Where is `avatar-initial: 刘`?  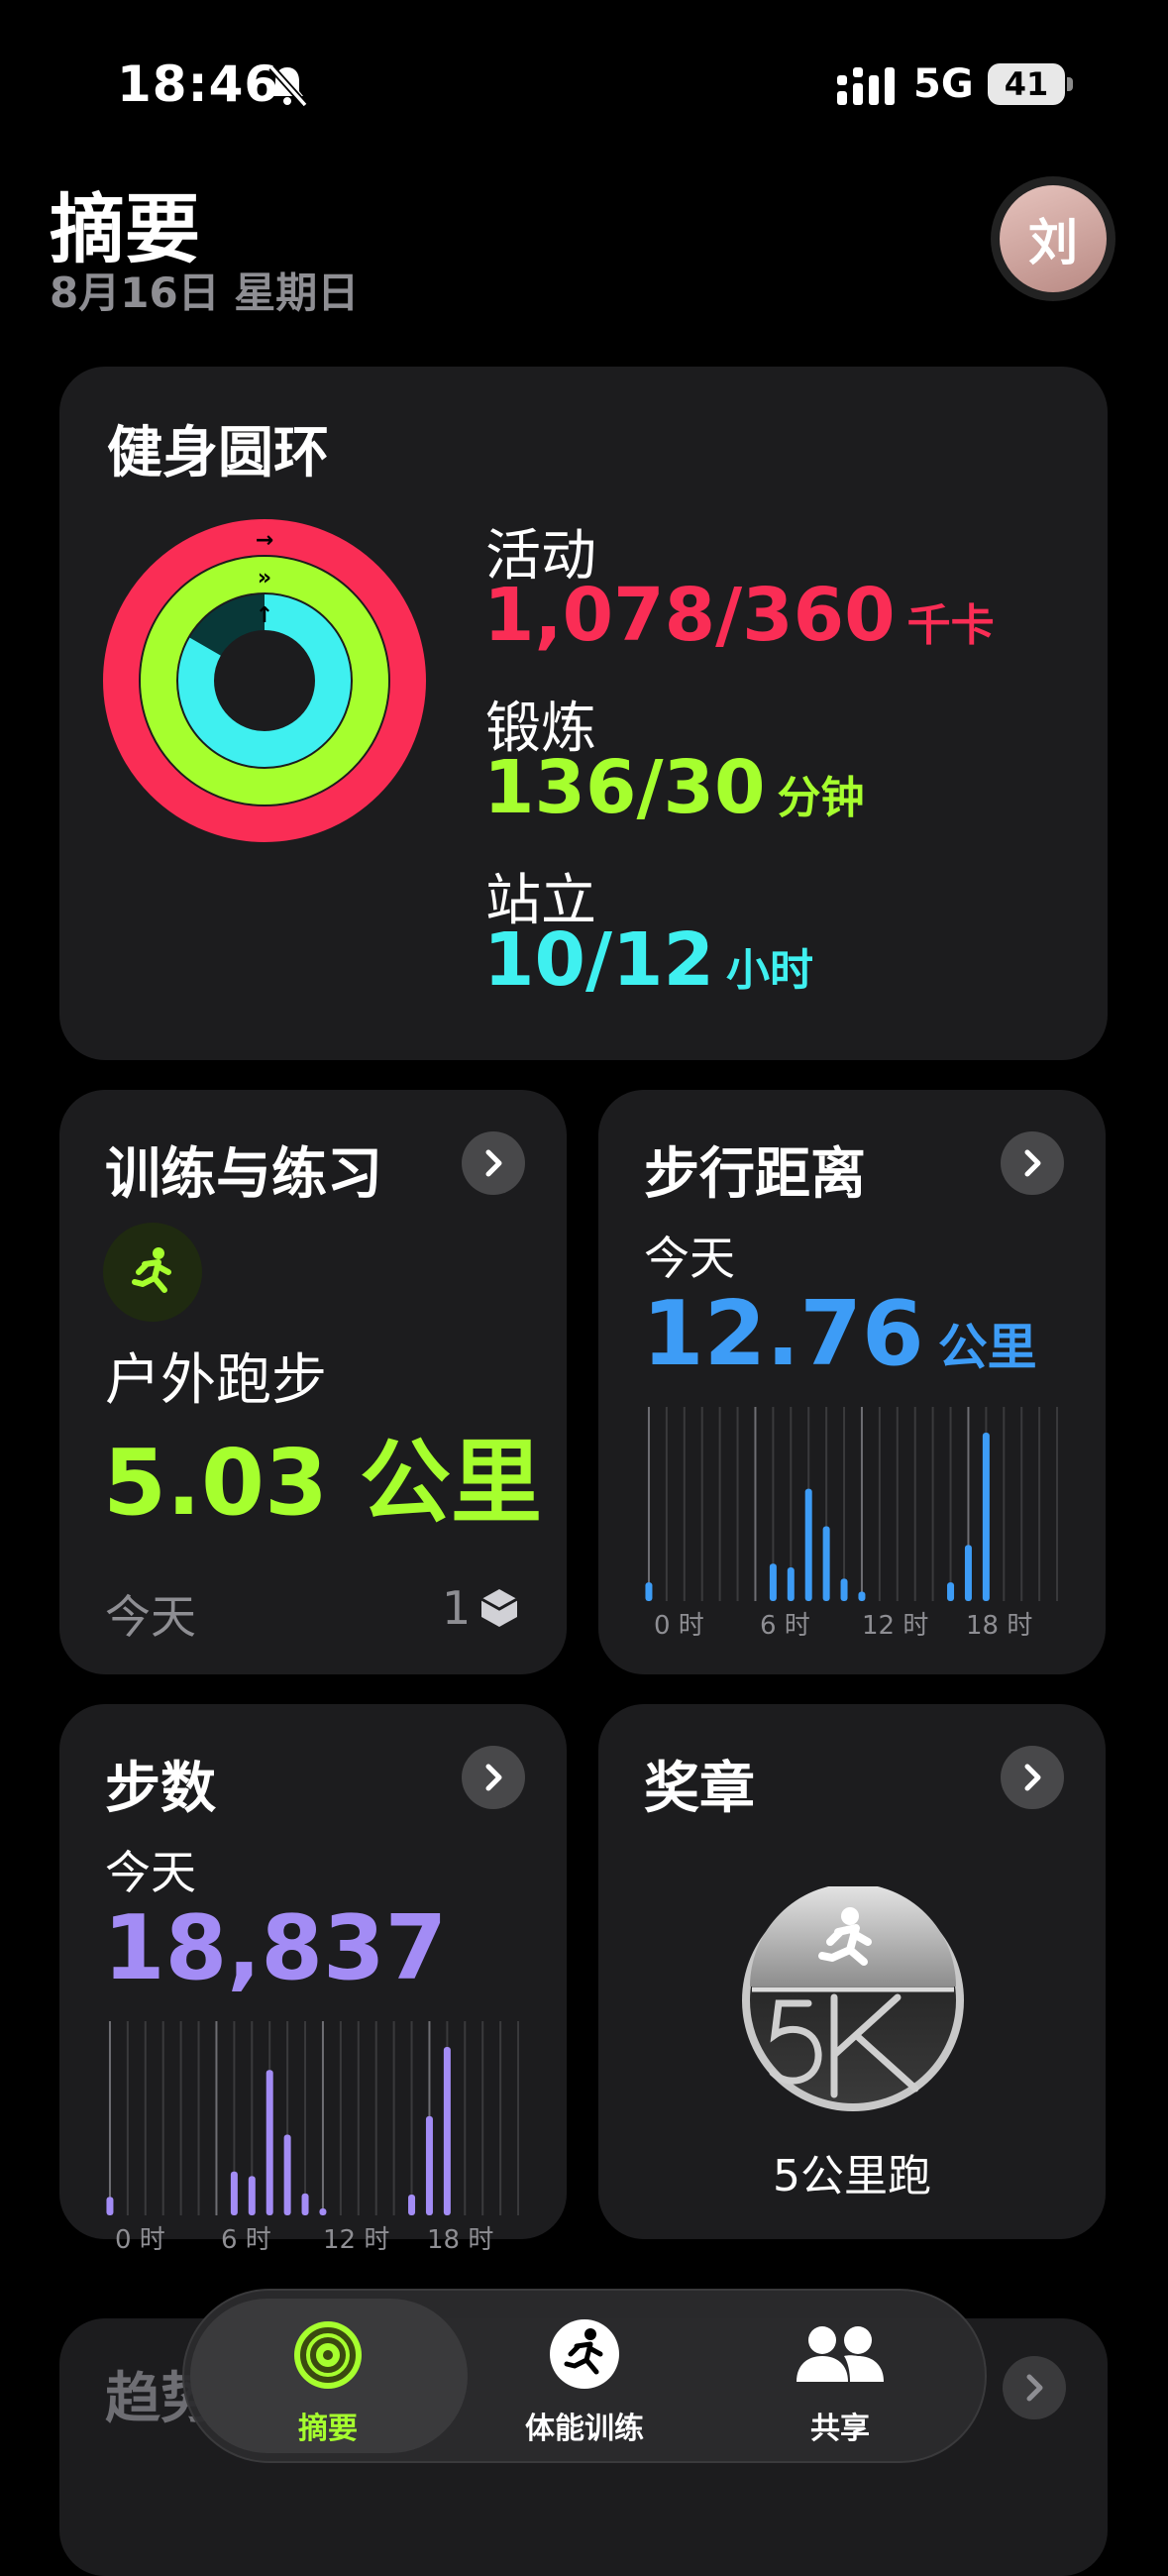 avatar-initial: 刘 is located at coordinates (1053, 238).